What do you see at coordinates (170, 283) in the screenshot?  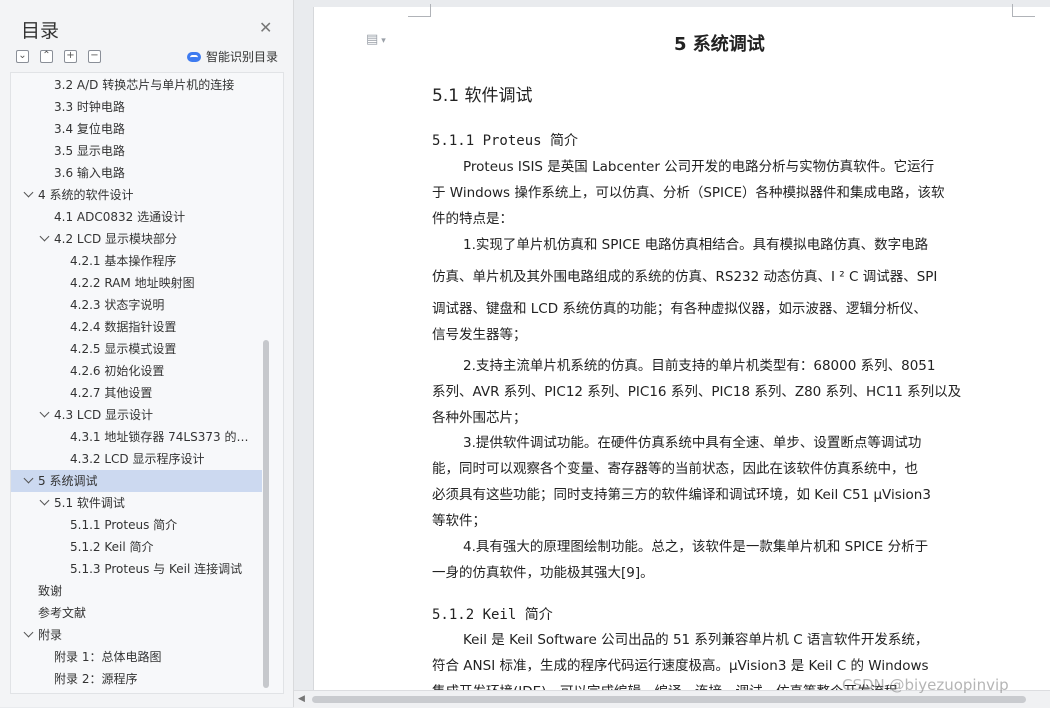 I see `toc-item: 4.2.2 RAM 地址映射图` at bounding box center [170, 283].